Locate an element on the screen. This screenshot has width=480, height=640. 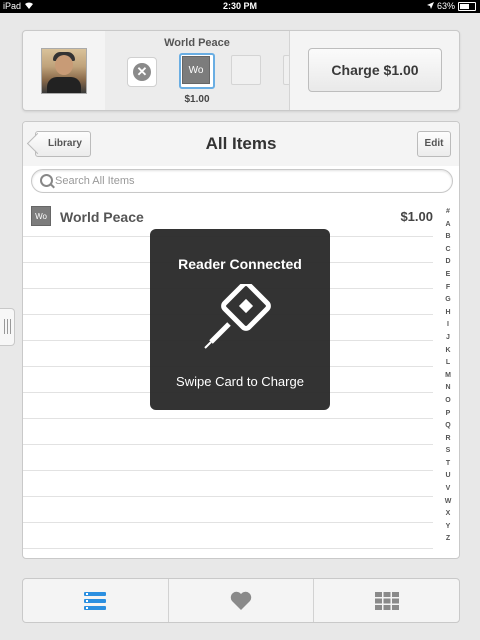
index-letter: Z is located at coordinates (448, 539).